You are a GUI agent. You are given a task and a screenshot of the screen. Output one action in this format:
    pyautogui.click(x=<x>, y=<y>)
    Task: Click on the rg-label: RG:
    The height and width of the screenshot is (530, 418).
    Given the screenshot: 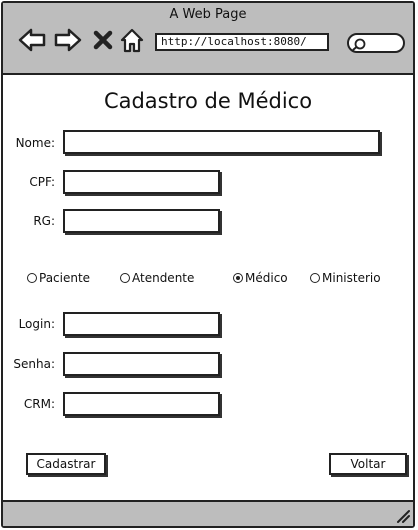 What is the action you would take?
    pyautogui.click(x=44, y=221)
    